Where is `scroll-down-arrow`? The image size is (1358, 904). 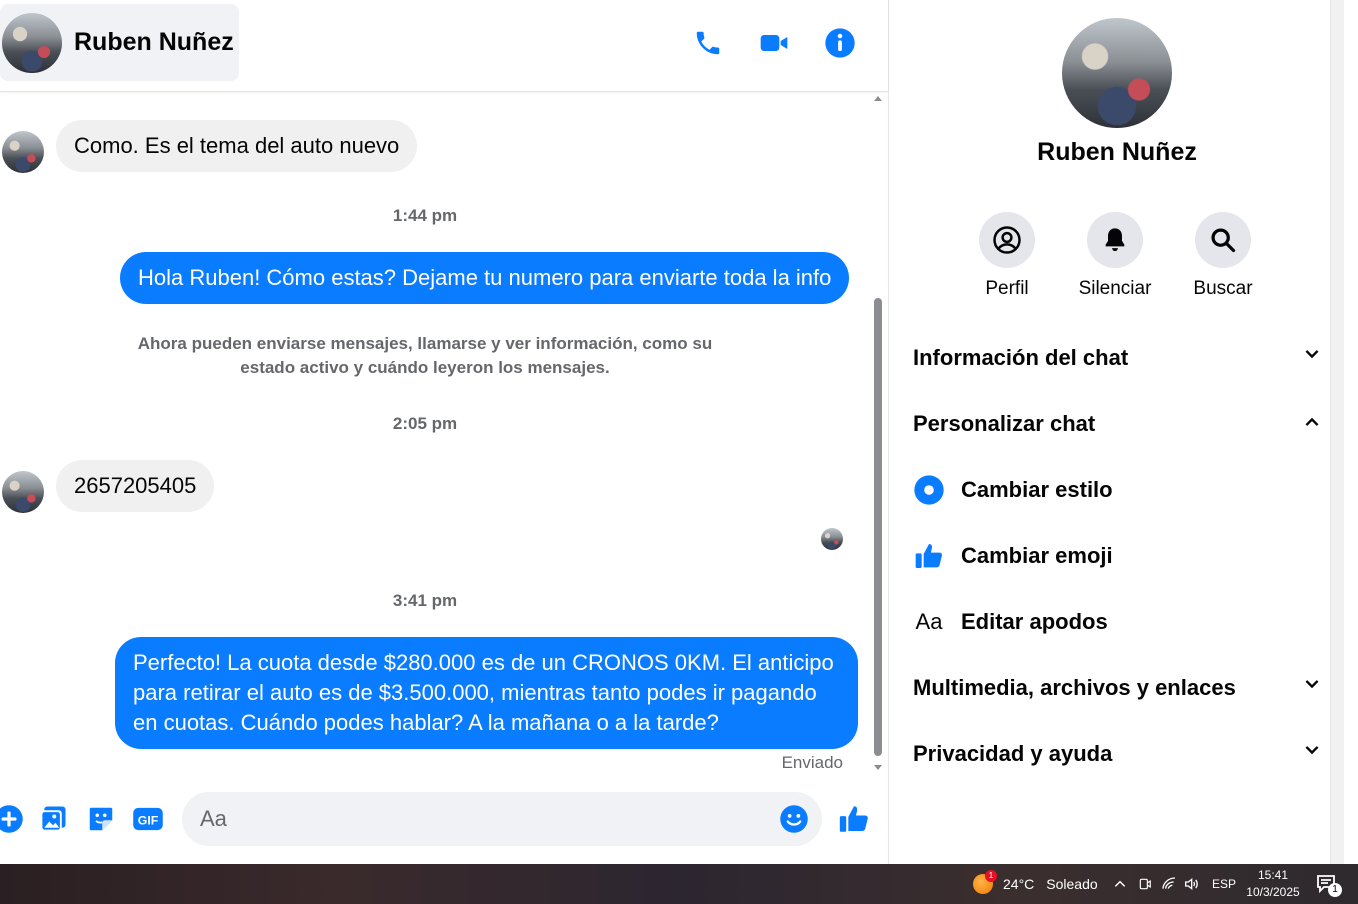
scroll-down-arrow is located at coordinates (878, 767).